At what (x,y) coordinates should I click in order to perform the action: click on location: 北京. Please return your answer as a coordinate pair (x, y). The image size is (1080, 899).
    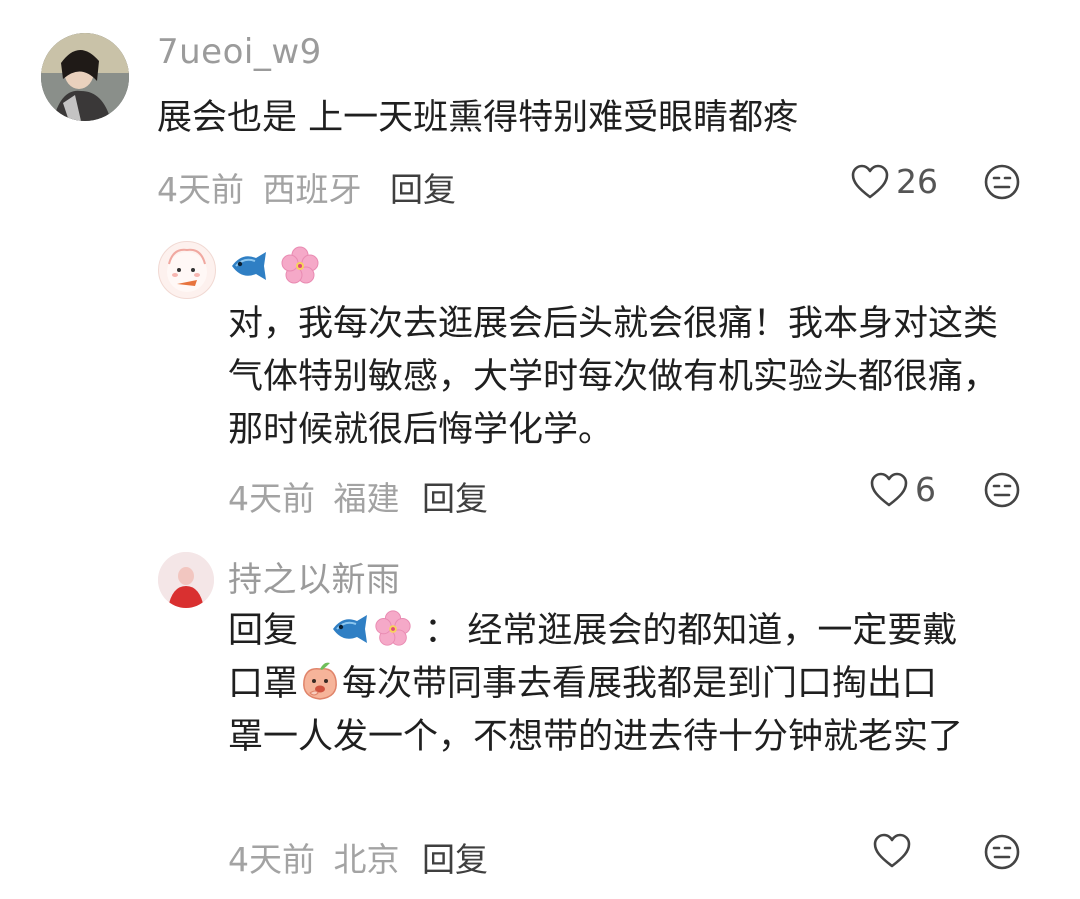
    Looking at the image, I should click on (366, 859).